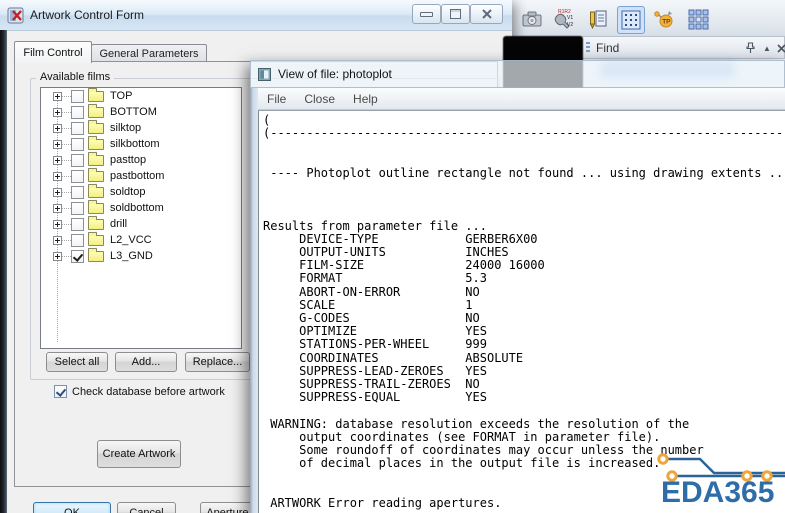 This screenshot has width=785, height=513. What do you see at coordinates (119, 224) in the screenshot?
I see `film-label: drill` at bounding box center [119, 224].